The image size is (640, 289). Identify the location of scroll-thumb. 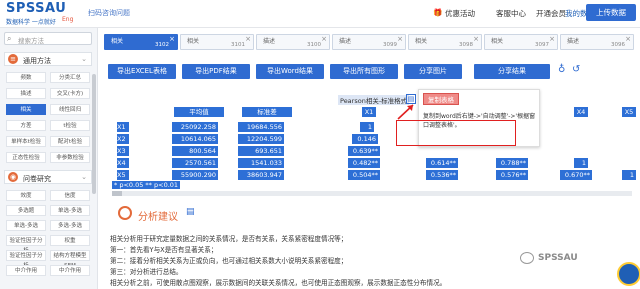
(117, 193).